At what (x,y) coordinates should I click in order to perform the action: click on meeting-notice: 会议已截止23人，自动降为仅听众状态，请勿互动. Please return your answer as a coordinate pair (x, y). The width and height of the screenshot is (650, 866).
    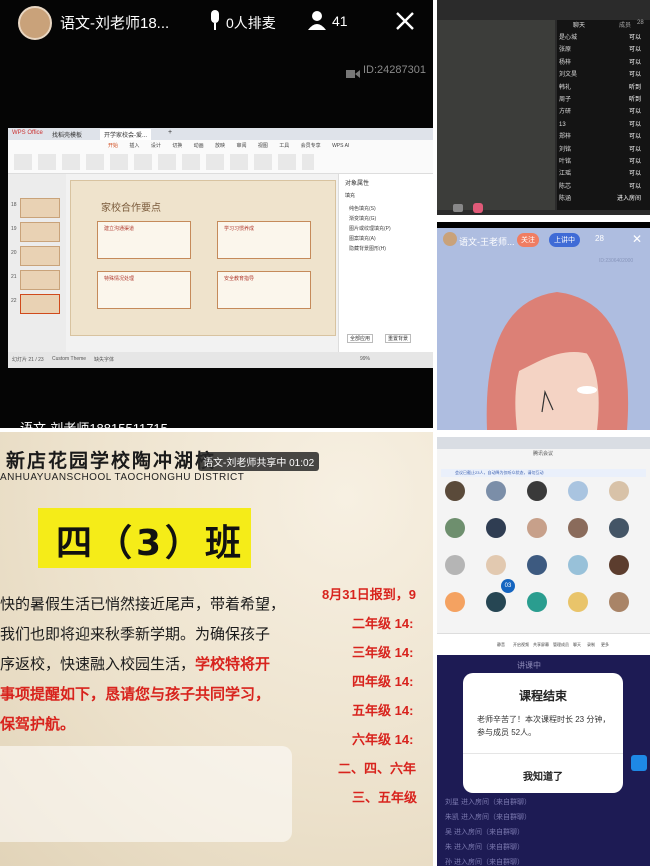
    Looking at the image, I should click on (543, 473).